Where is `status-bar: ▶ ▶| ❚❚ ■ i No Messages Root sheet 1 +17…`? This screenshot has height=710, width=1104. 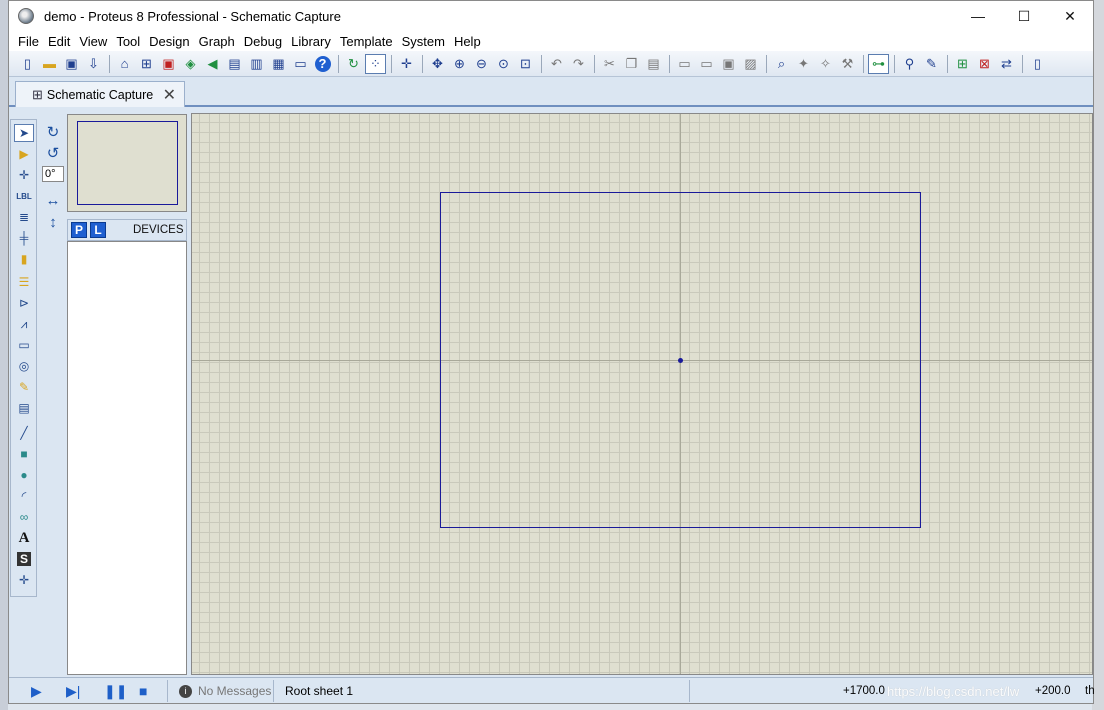 status-bar: ▶ ▶| ❚❚ ■ i No Messages Root sheet 1 +17… is located at coordinates (552, 690).